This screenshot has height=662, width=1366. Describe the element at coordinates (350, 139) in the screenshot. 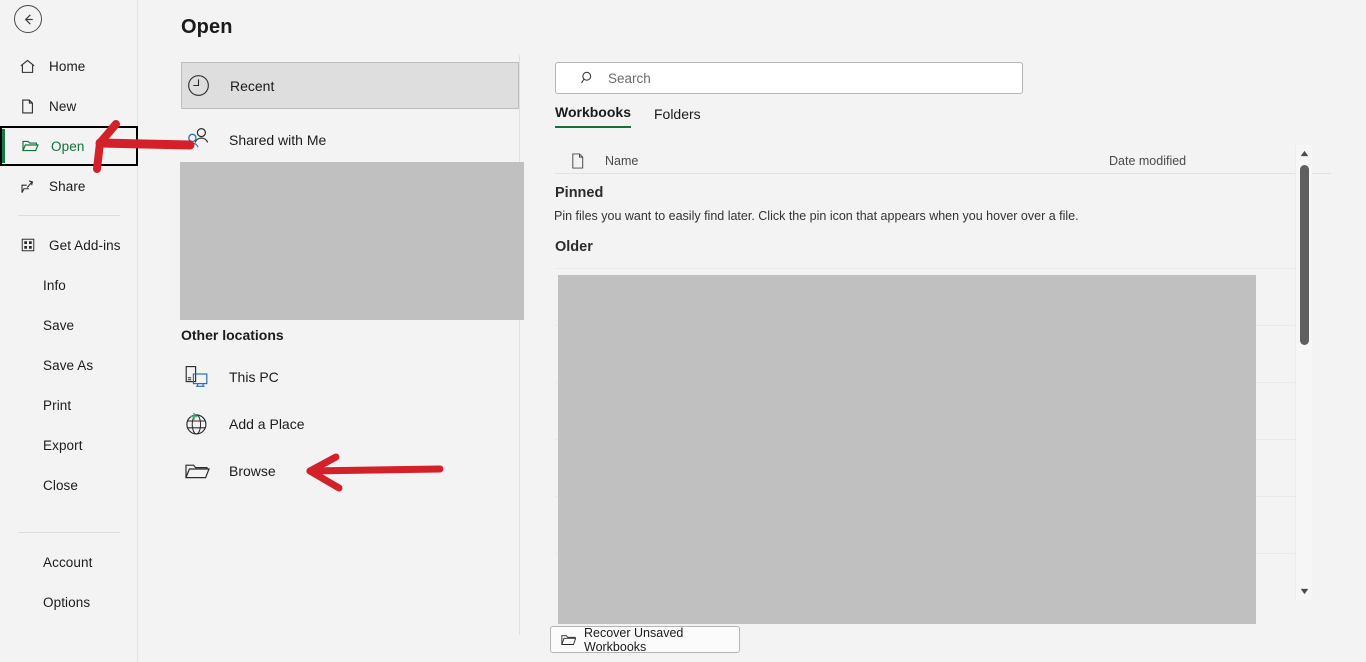

I see `place-item-shared-with-me: Shared with Me` at that location.